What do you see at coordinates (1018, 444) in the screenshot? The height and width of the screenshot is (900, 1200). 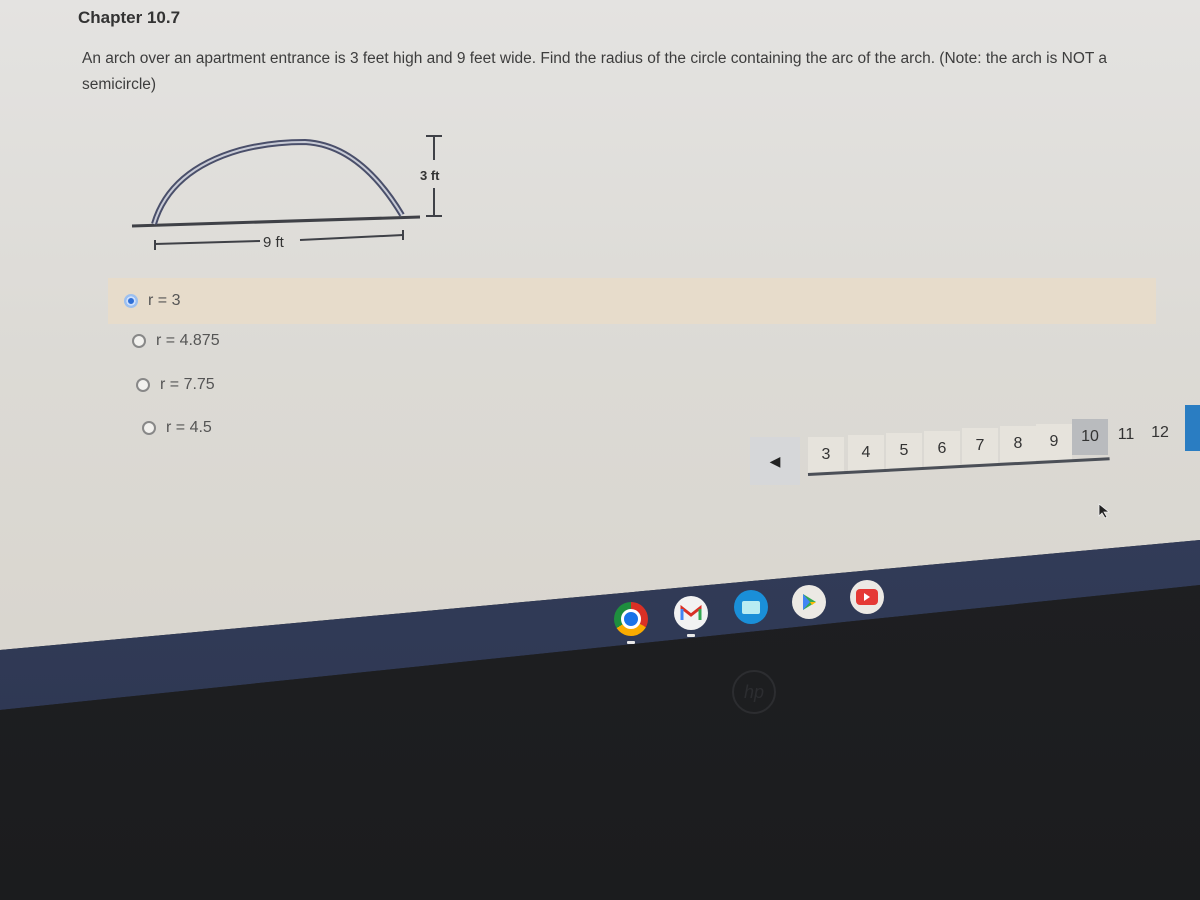 I see `page-button: 8` at bounding box center [1018, 444].